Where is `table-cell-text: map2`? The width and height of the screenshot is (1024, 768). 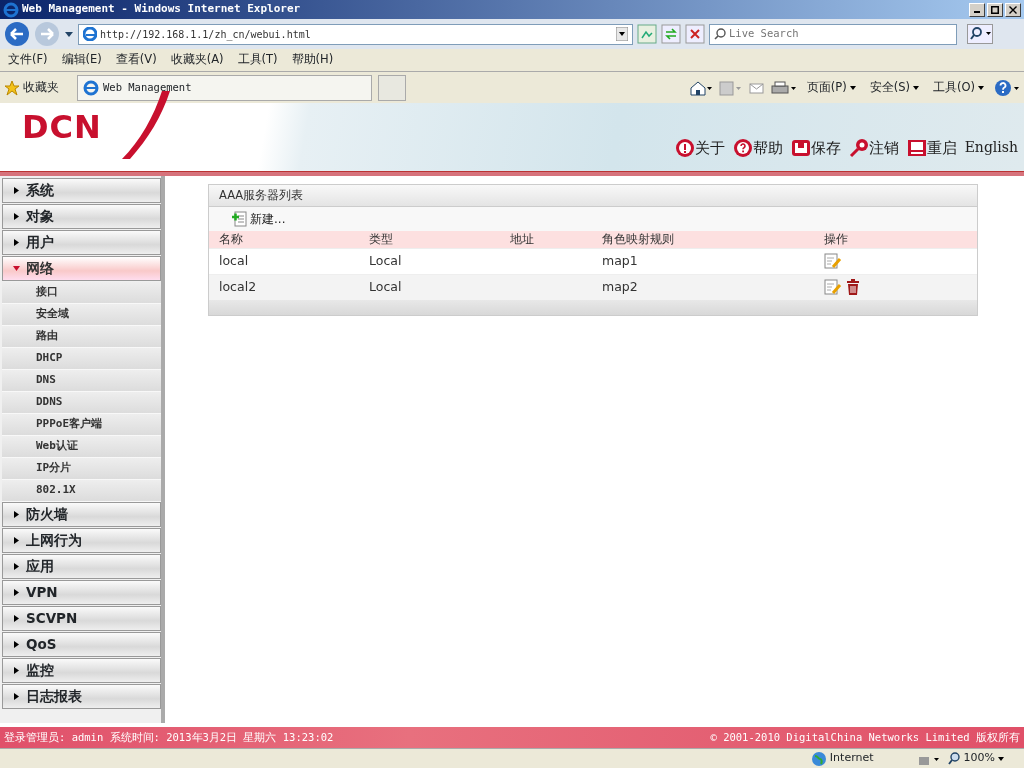 table-cell-text: map2 is located at coordinates (620, 287).